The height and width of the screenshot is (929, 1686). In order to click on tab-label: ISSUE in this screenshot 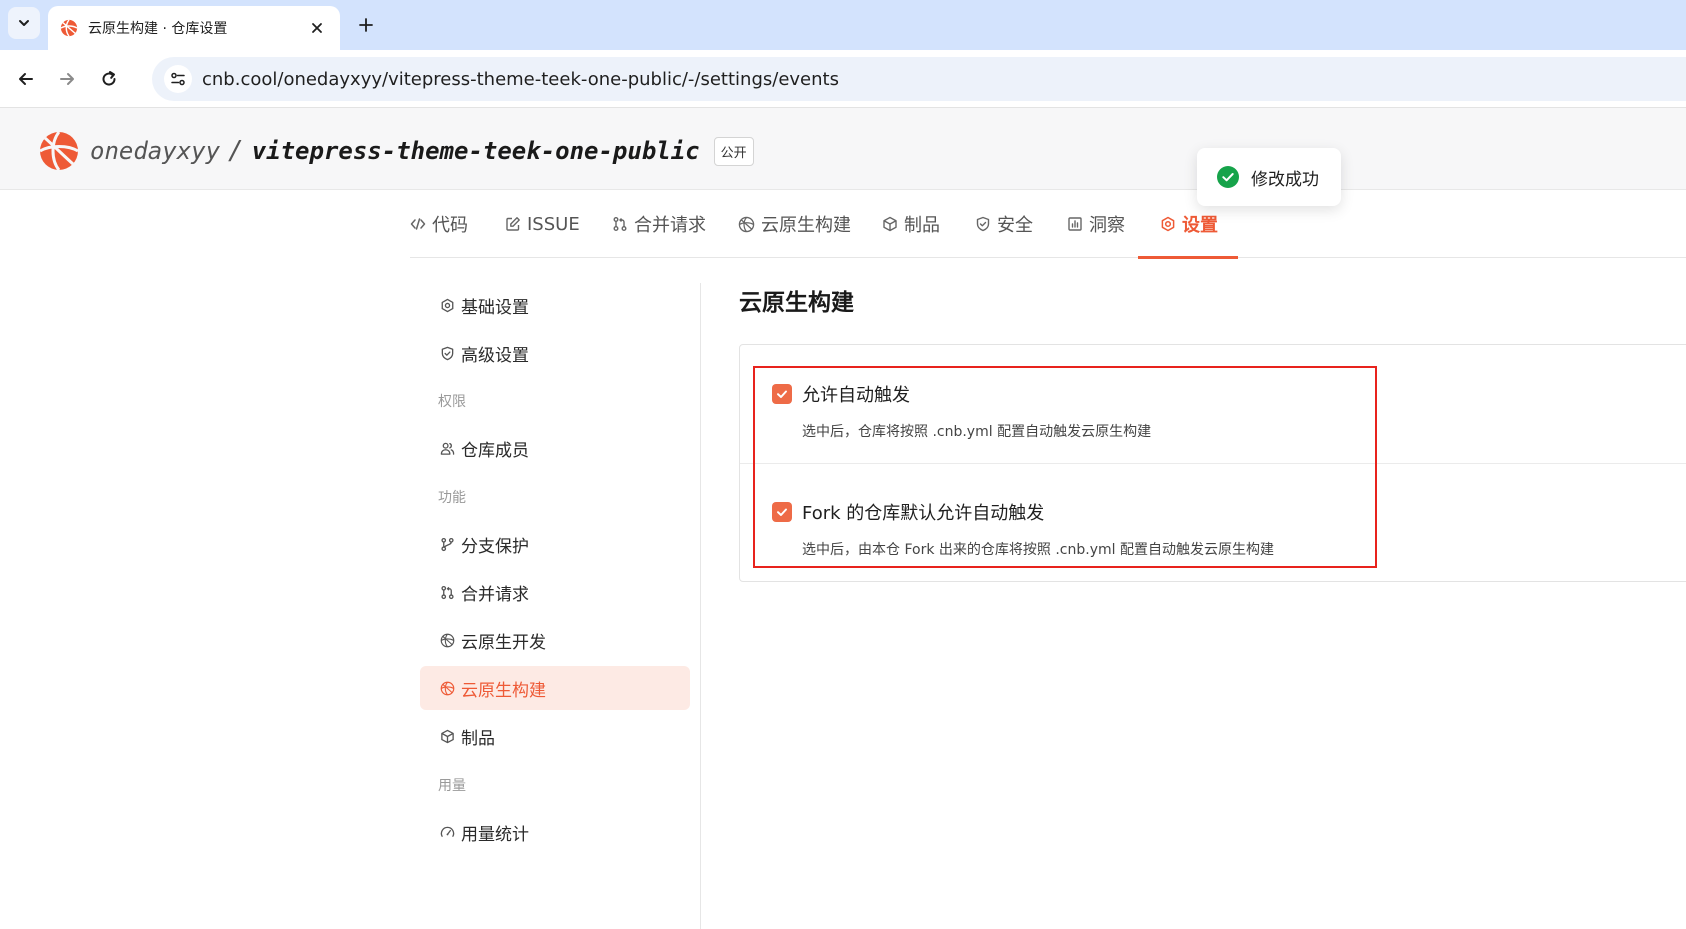, I will do `click(553, 224)`.